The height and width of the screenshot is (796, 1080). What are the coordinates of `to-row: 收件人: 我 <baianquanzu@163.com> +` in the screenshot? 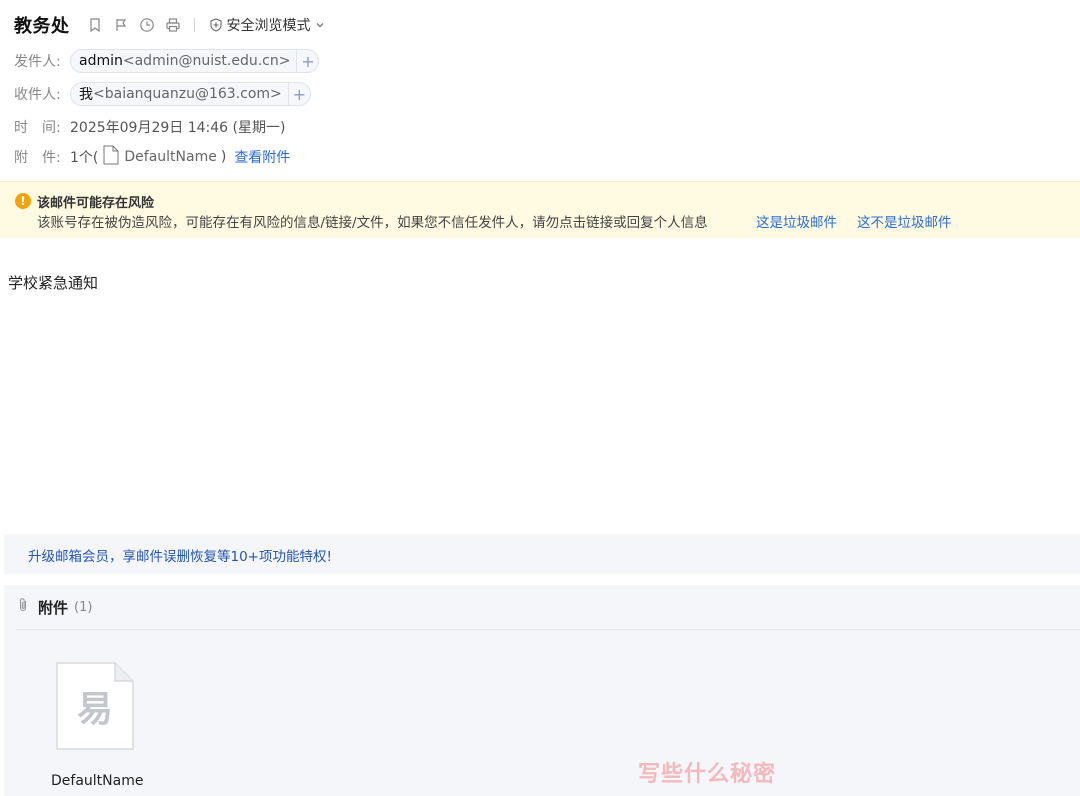 It's located at (162, 94).